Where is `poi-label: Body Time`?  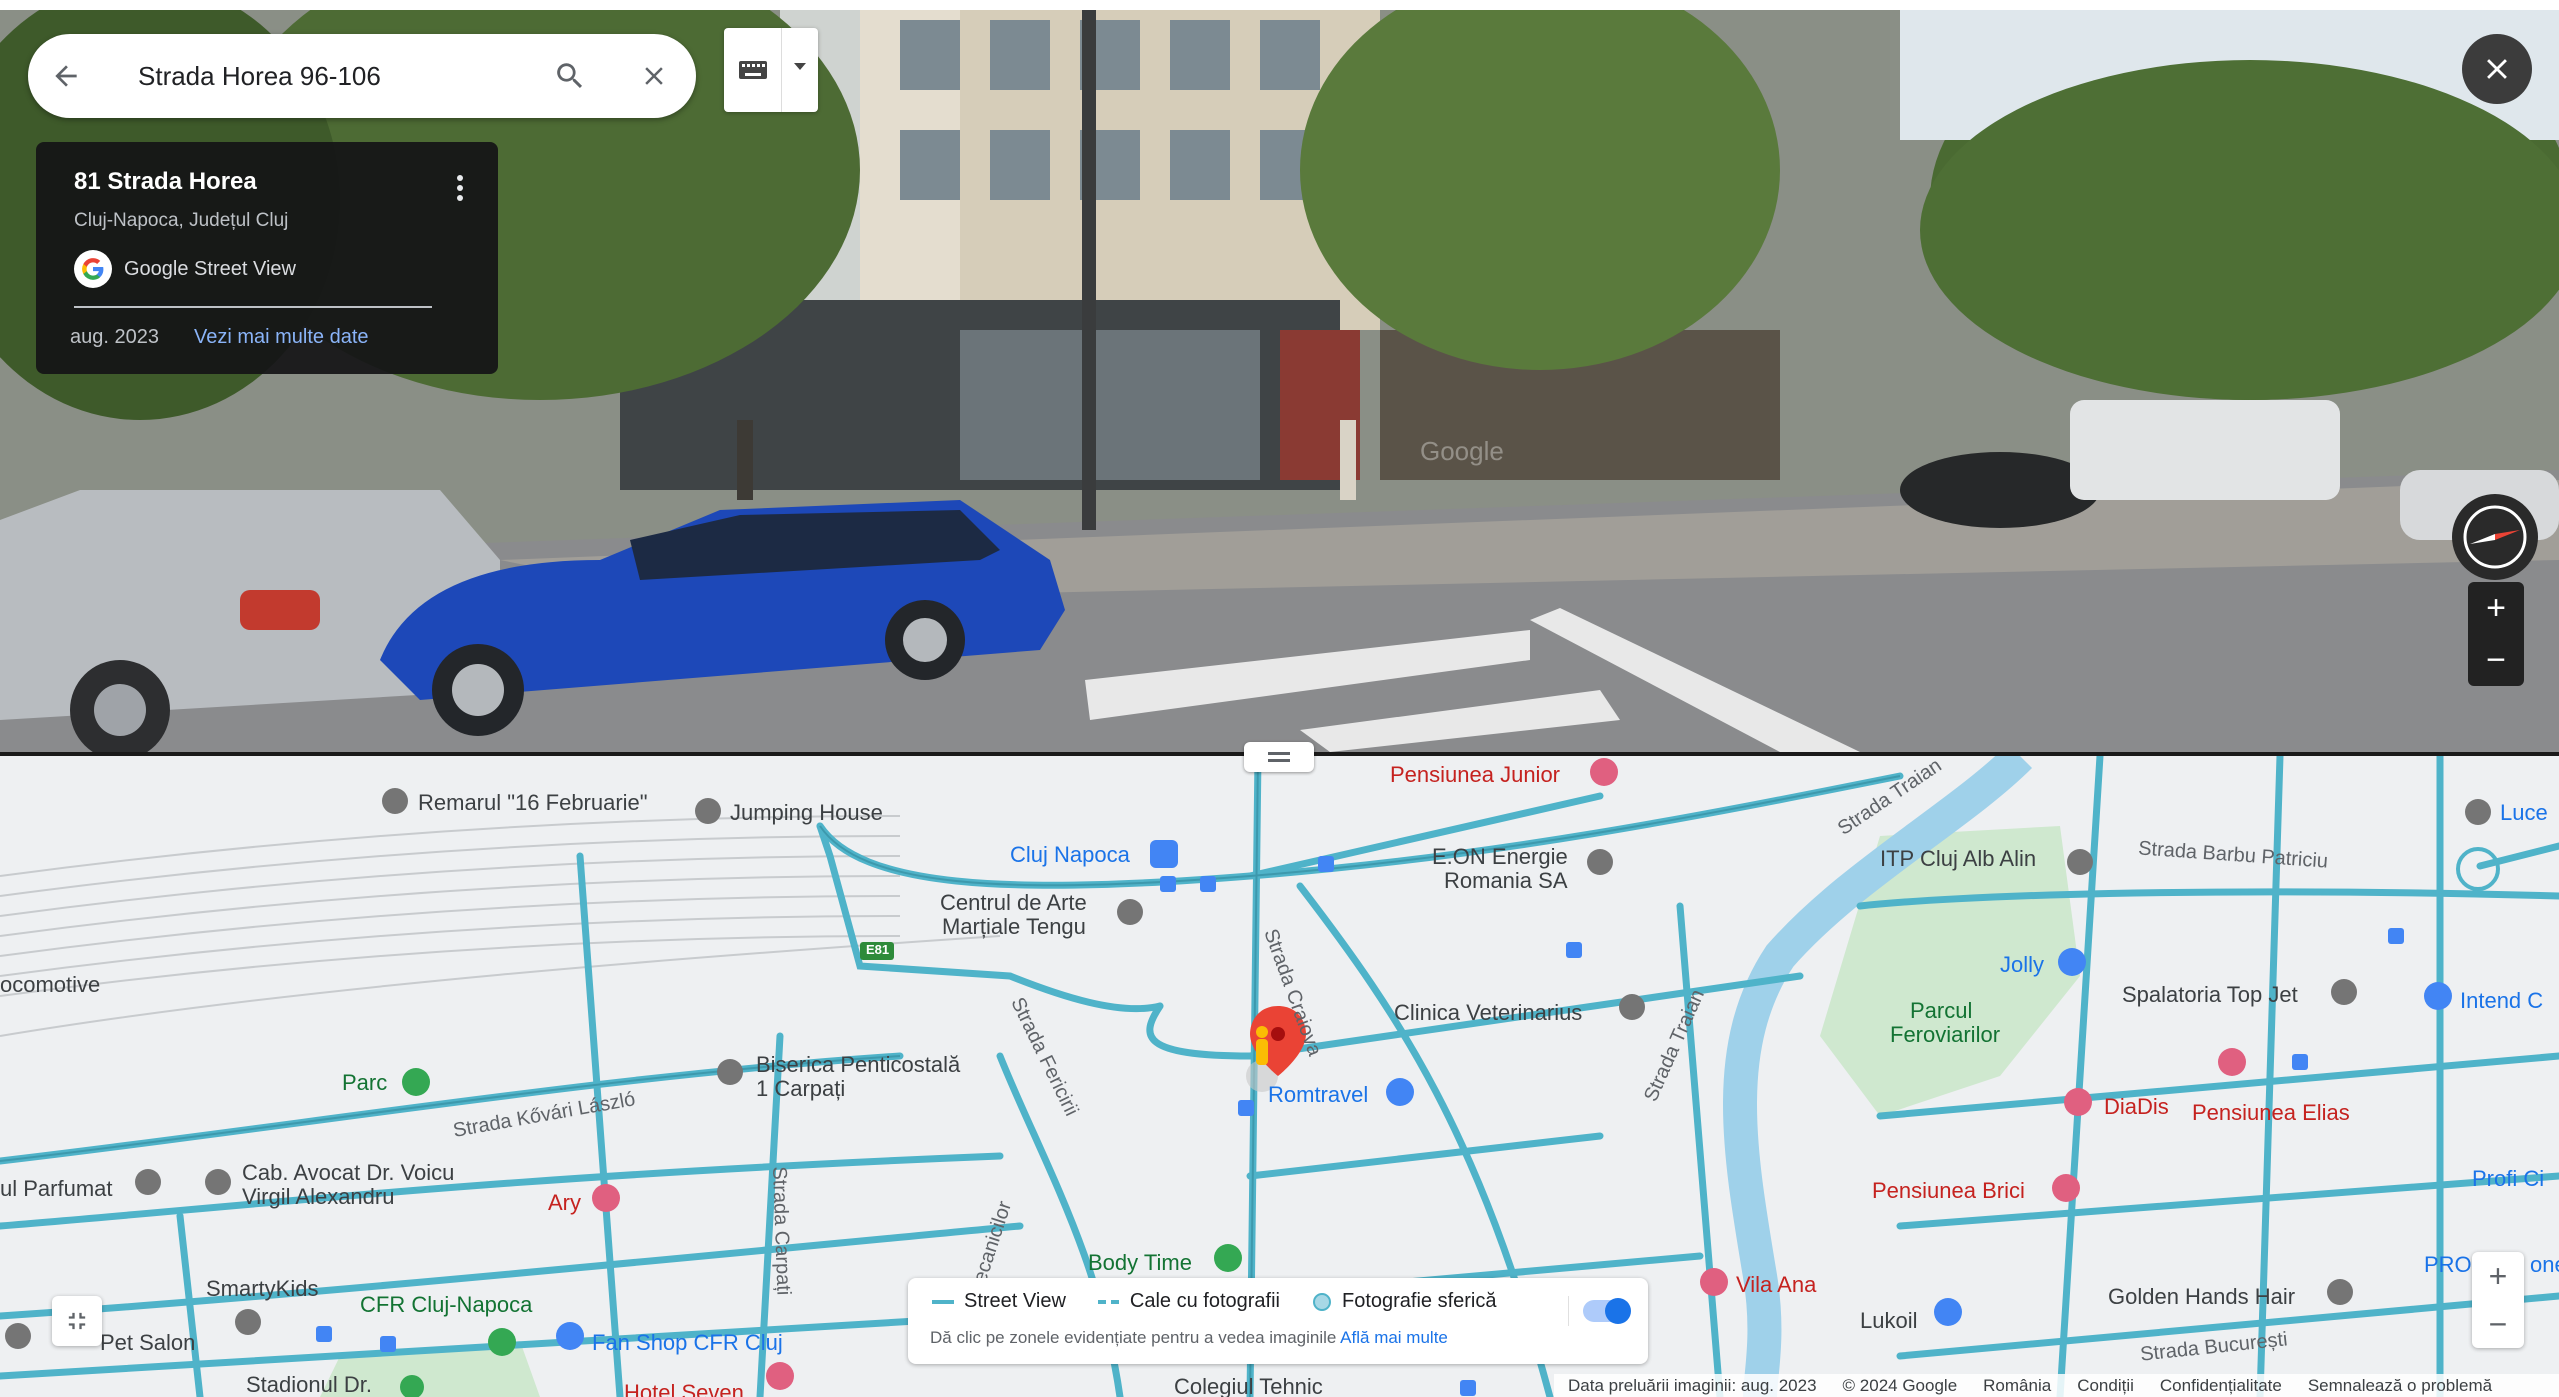
poi-label: Body Time is located at coordinates (1140, 1263).